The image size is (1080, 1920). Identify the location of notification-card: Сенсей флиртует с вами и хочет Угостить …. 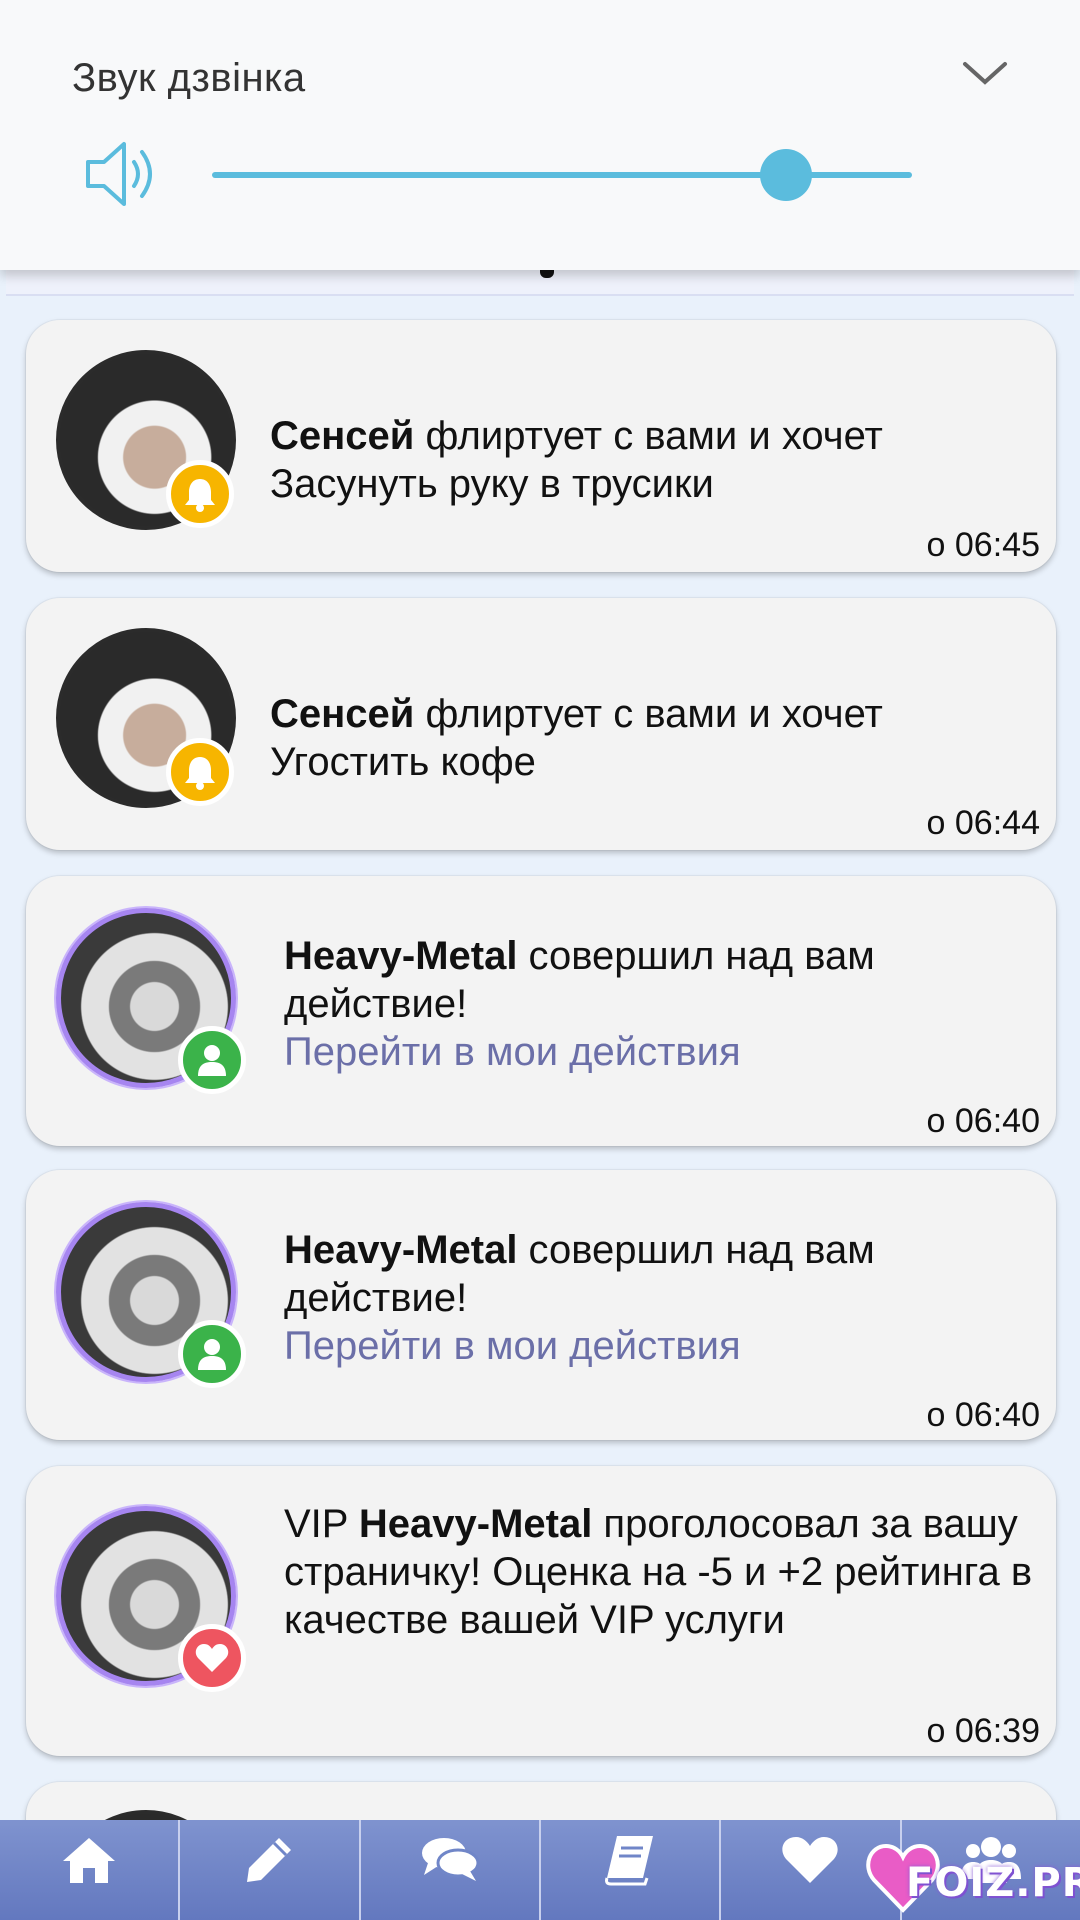
(541, 724).